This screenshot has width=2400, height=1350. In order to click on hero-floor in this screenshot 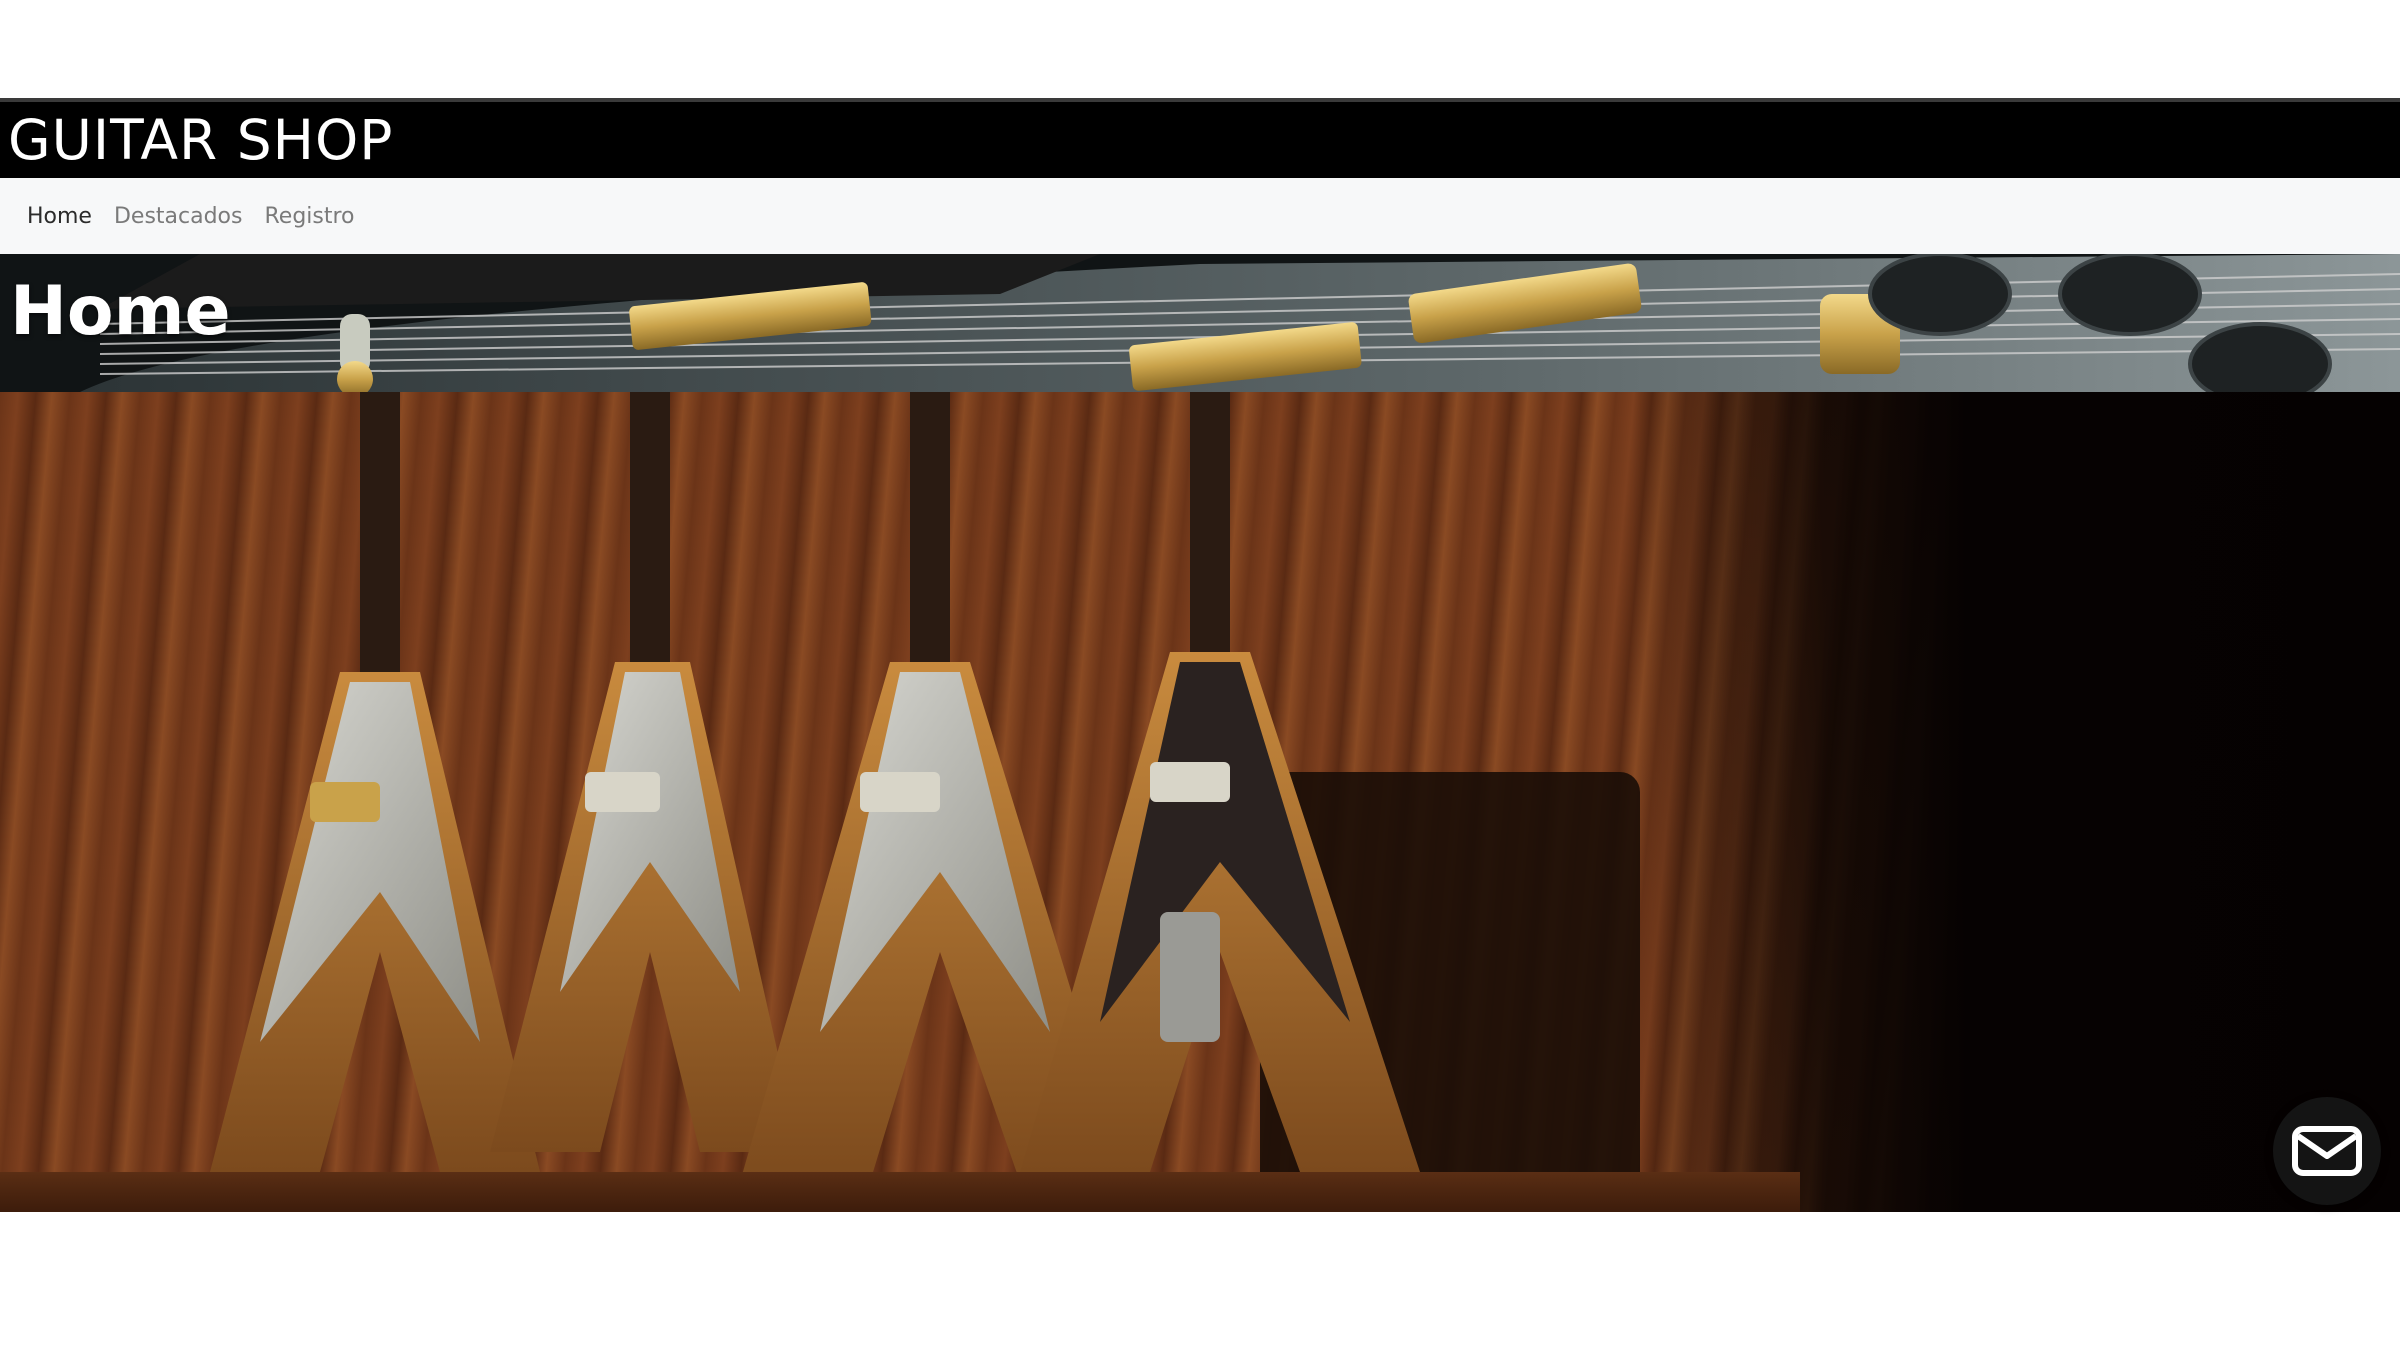, I will do `click(900, 1192)`.